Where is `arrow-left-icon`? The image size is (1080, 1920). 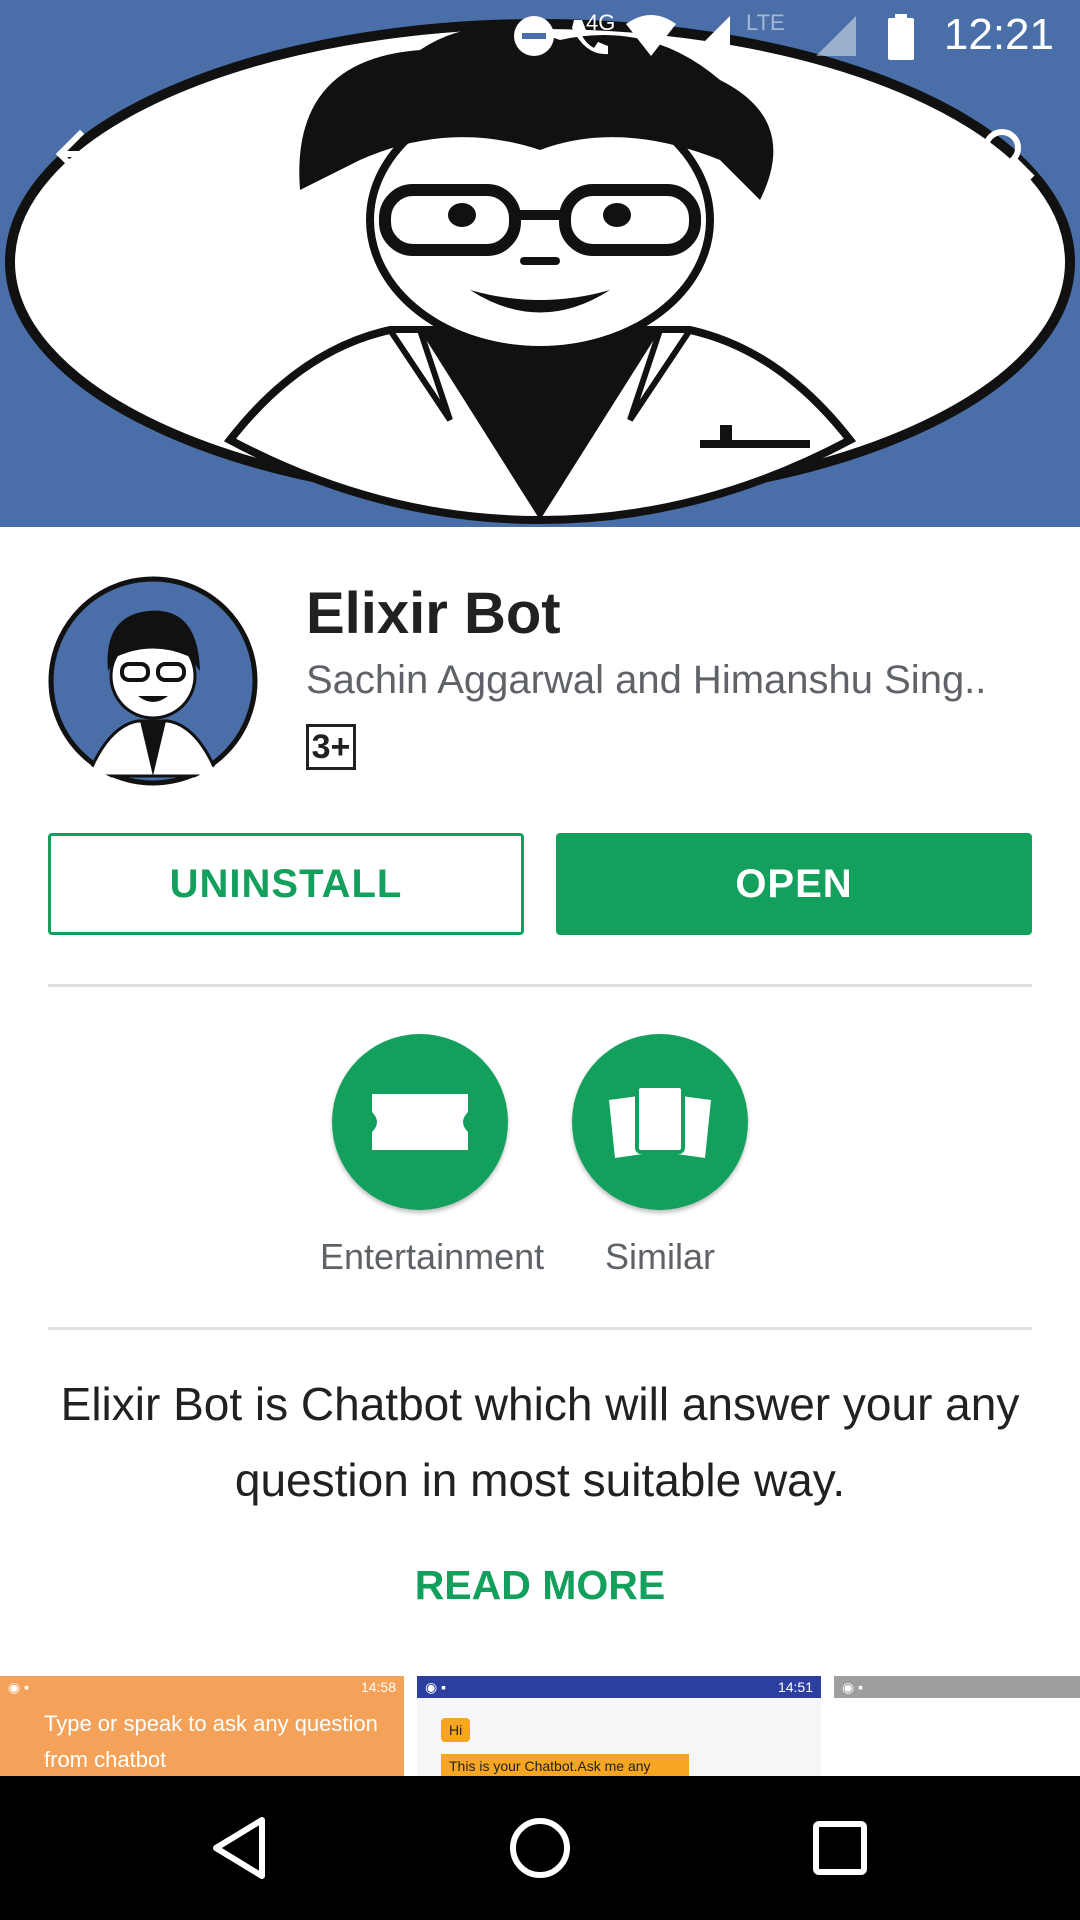
arrow-left-icon is located at coordinates (82, 154).